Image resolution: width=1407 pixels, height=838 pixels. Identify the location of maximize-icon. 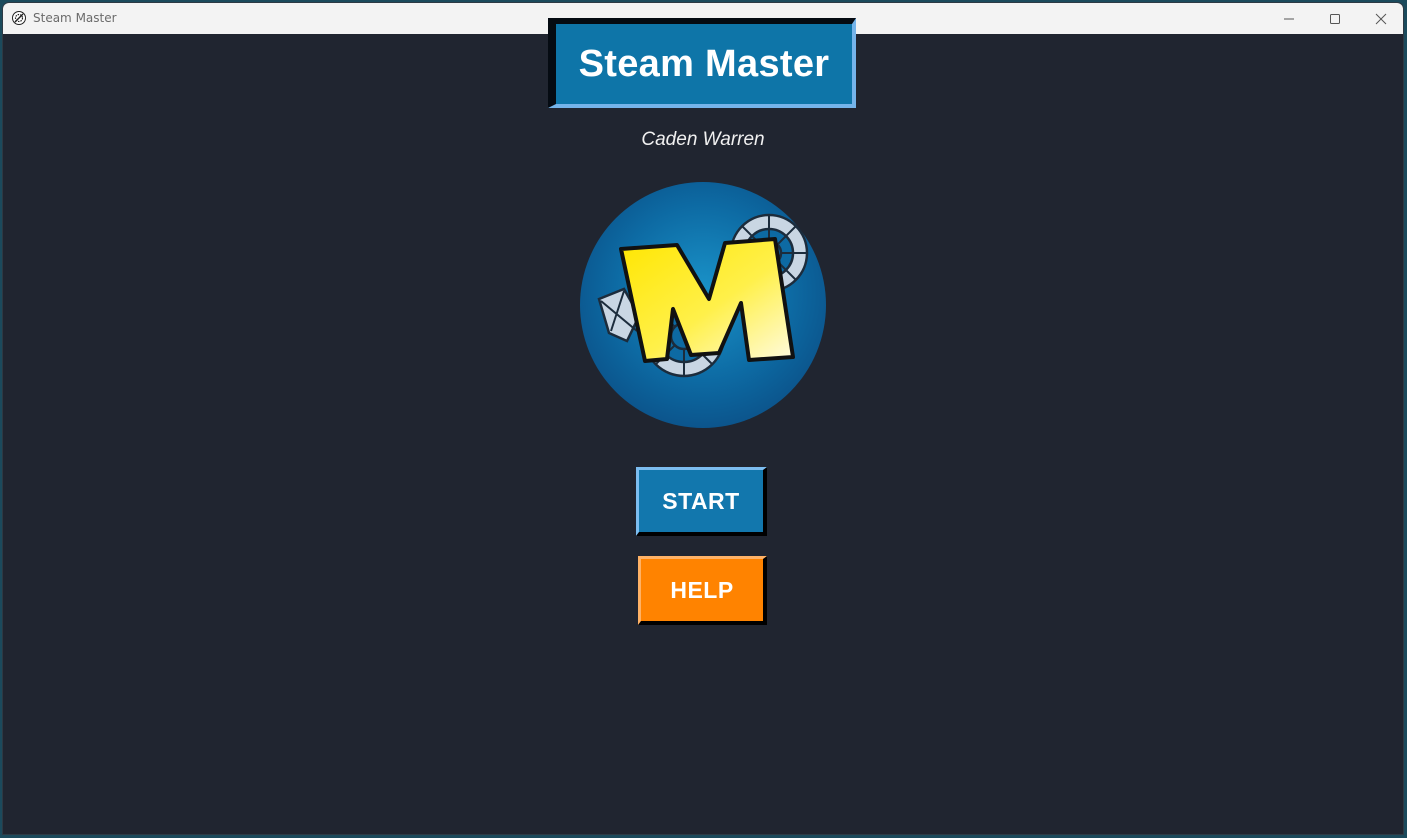
(1335, 18).